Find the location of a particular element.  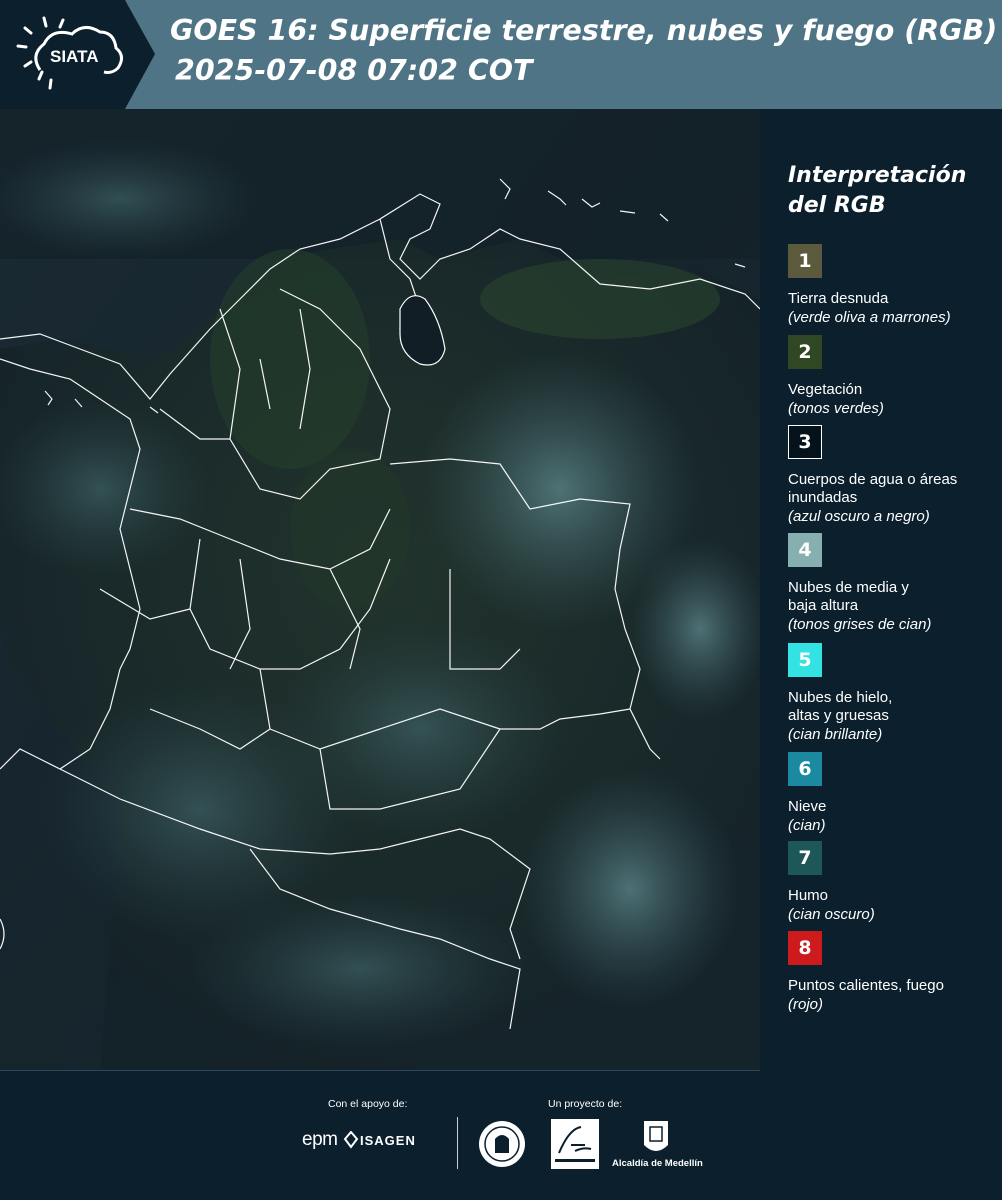

university-seal-icon is located at coordinates (502, 1144).